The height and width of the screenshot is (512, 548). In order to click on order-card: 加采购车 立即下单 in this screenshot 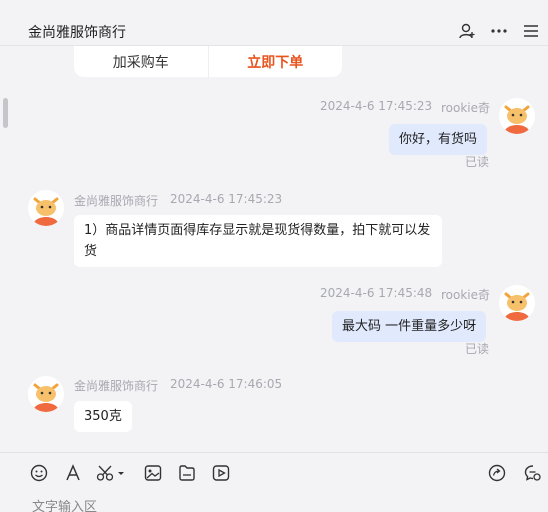, I will do `click(208, 61)`.